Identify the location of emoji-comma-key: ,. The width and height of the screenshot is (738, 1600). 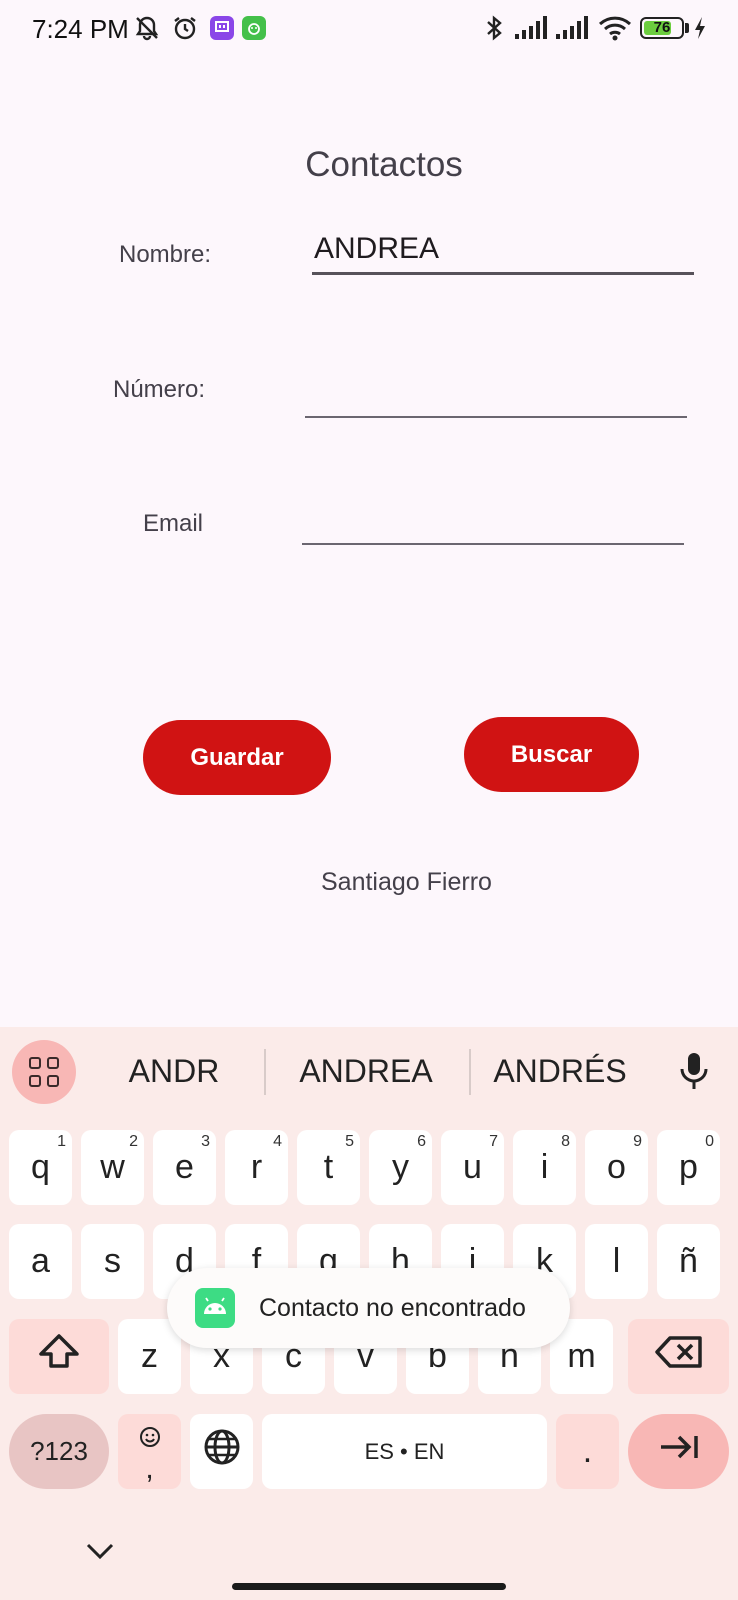
(149, 1451).